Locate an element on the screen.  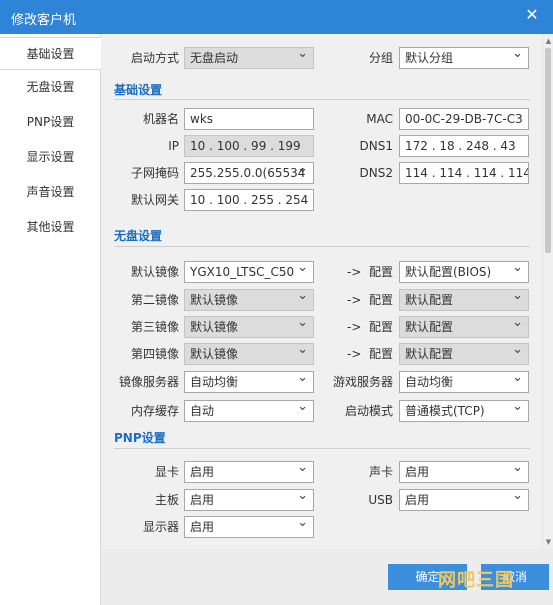
section-pnp-title: PNP设置 is located at coordinates (140, 438).